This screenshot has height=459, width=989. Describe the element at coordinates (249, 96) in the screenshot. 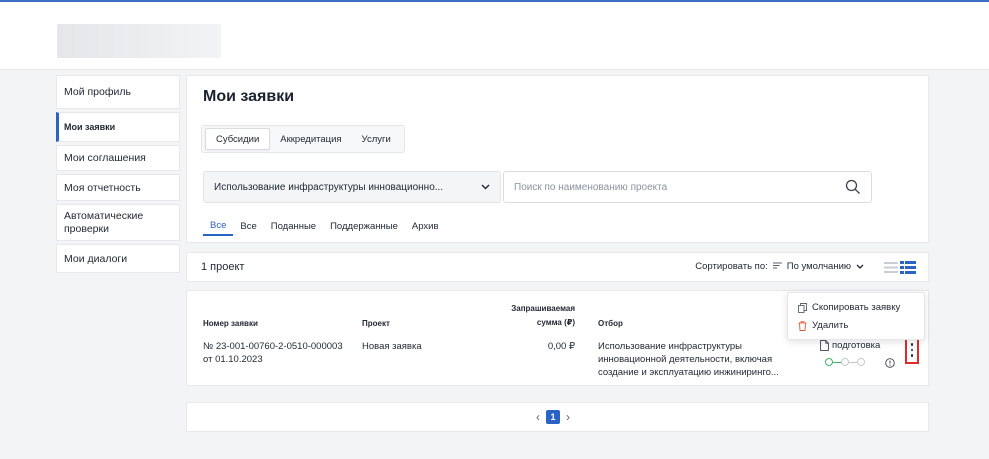

I see `page-title: Мои заявки` at that location.